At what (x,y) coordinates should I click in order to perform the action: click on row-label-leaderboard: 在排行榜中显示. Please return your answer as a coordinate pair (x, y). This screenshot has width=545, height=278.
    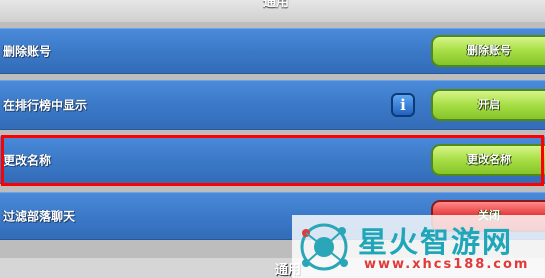
    Looking at the image, I should click on (45, 105).